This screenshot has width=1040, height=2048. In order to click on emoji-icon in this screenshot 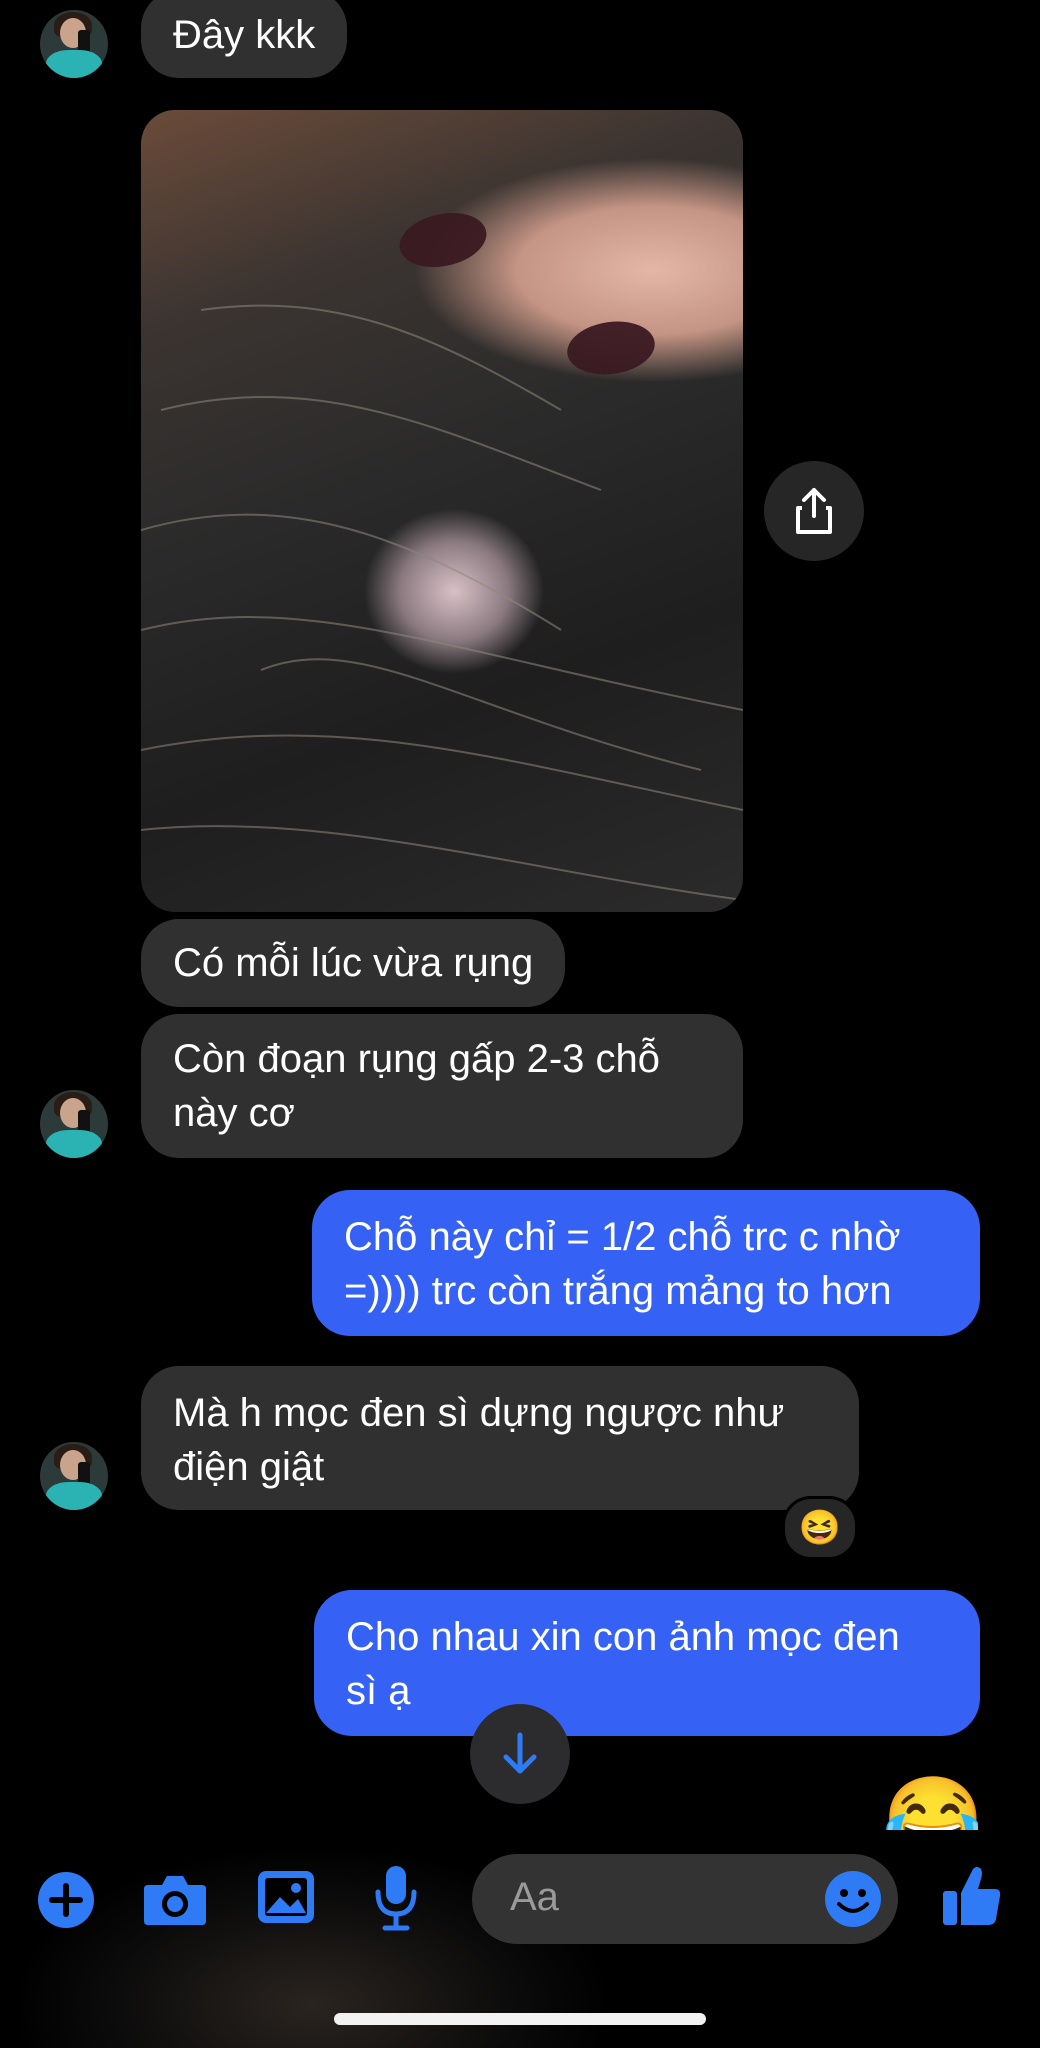, I will do `click(853, 1899)`.